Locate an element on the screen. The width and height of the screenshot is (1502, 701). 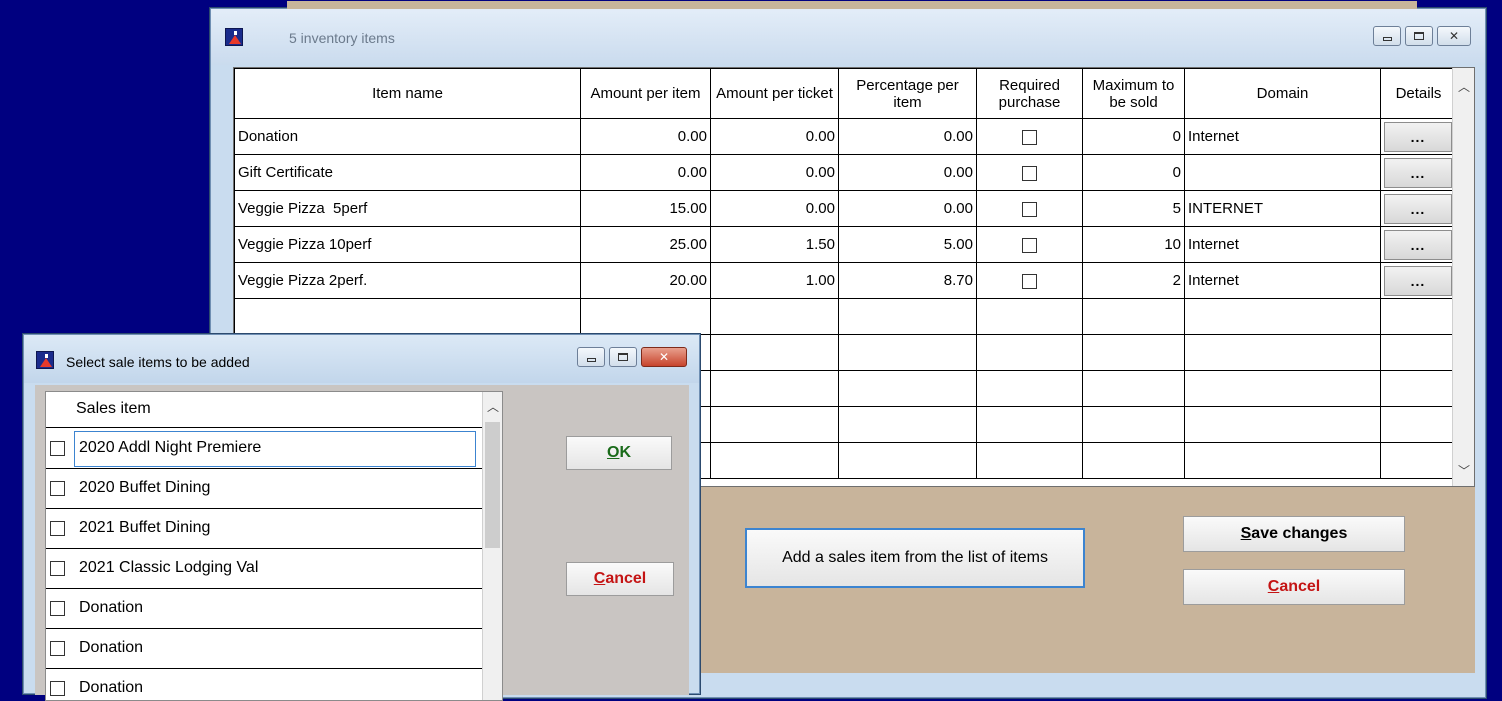
list-item: 2021 Classic Lodging Val is located at coordinates (266, 569).